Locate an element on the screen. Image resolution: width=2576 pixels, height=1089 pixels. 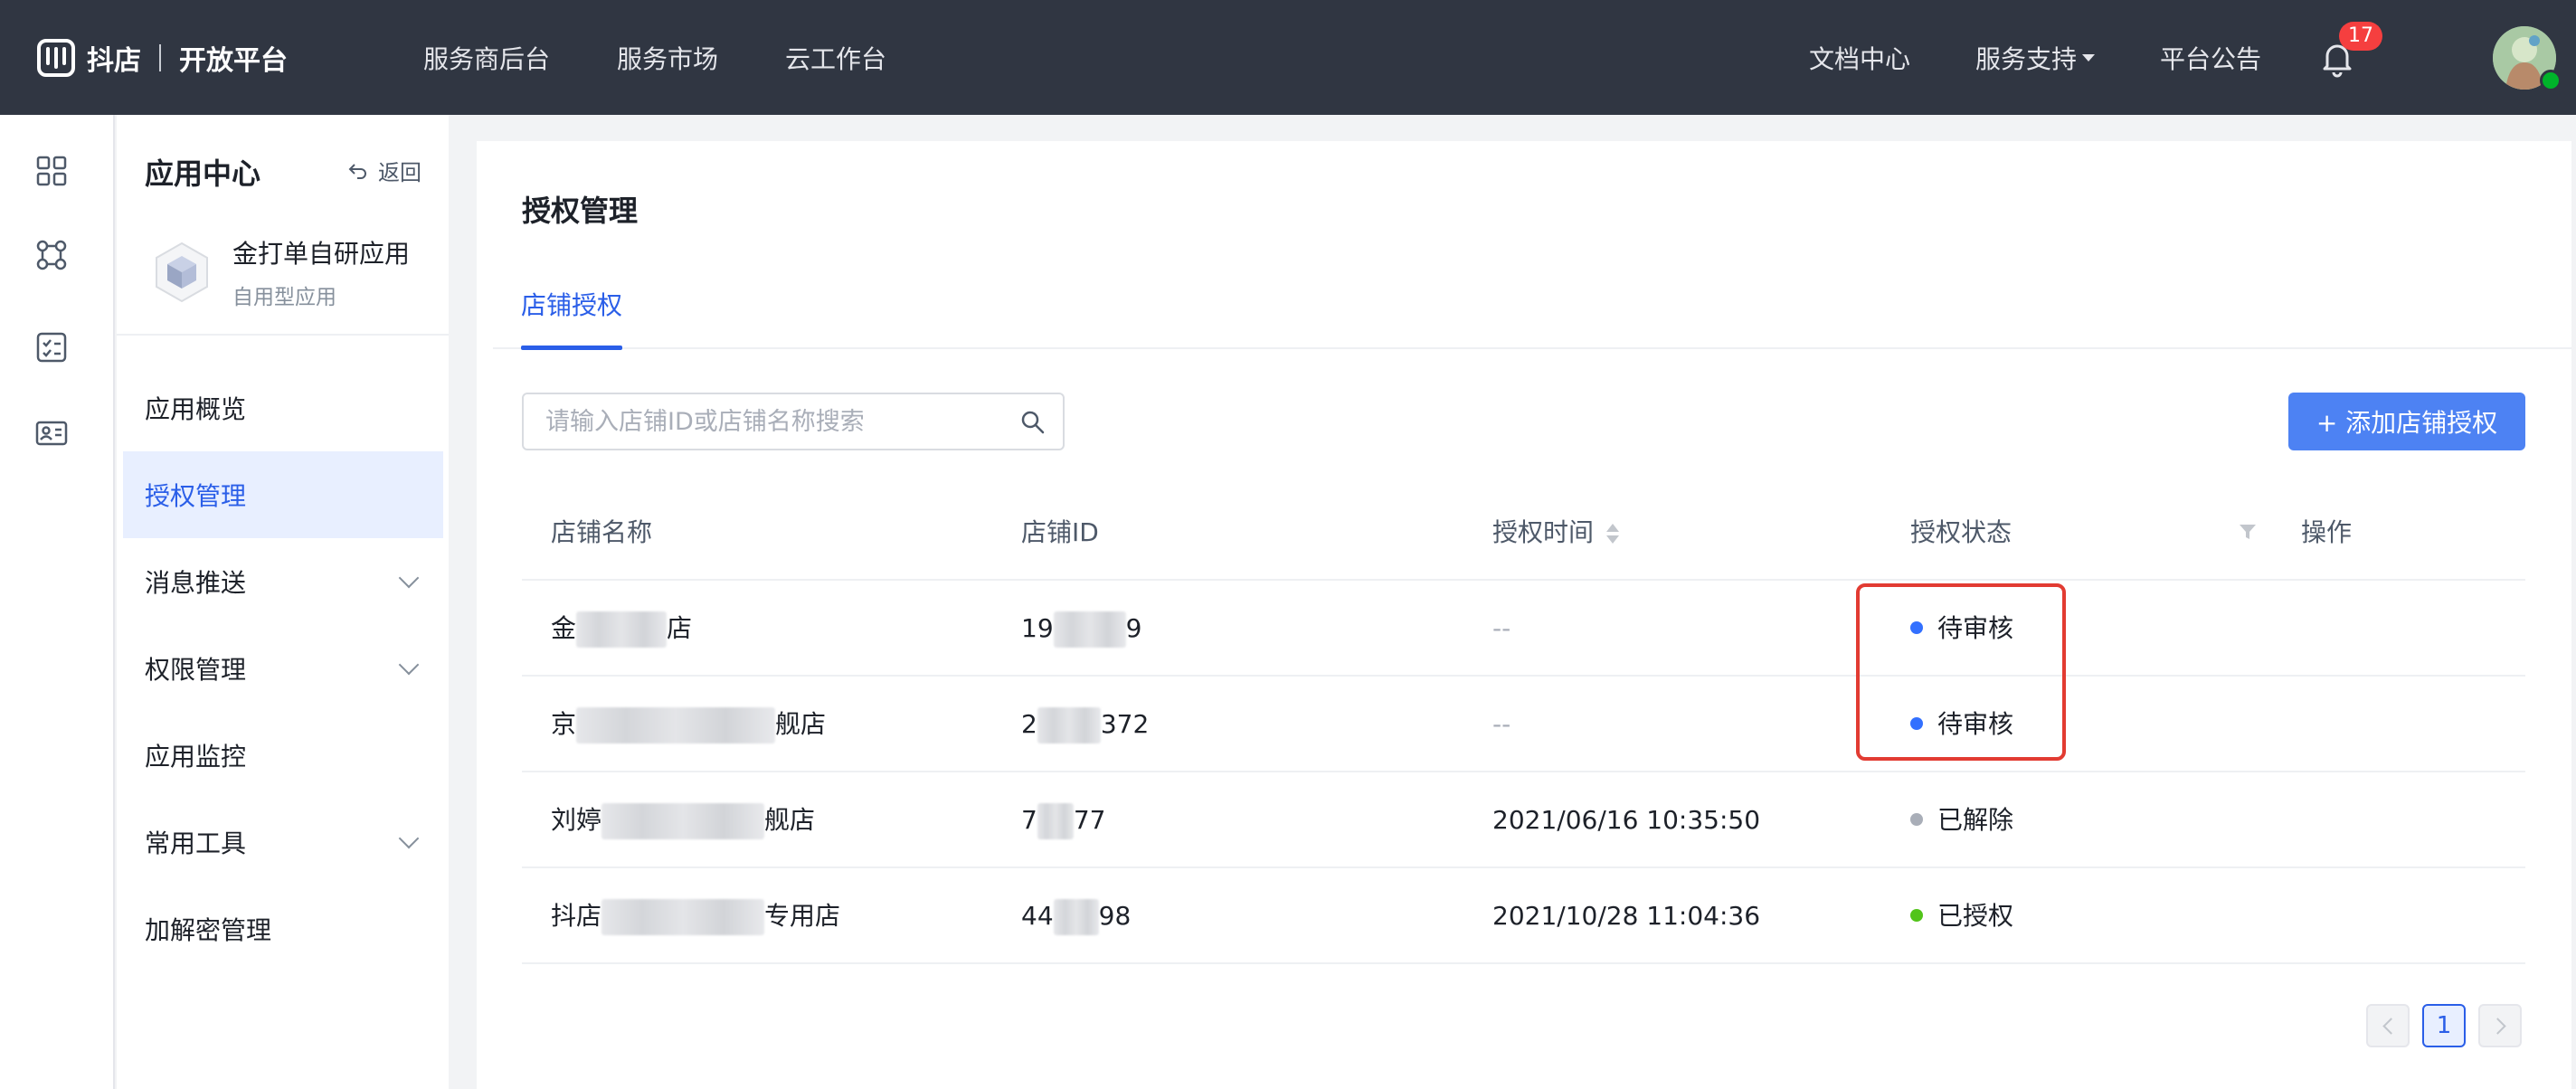
cell-shop-id: 19 9 is located at coordinates (1081, 629).